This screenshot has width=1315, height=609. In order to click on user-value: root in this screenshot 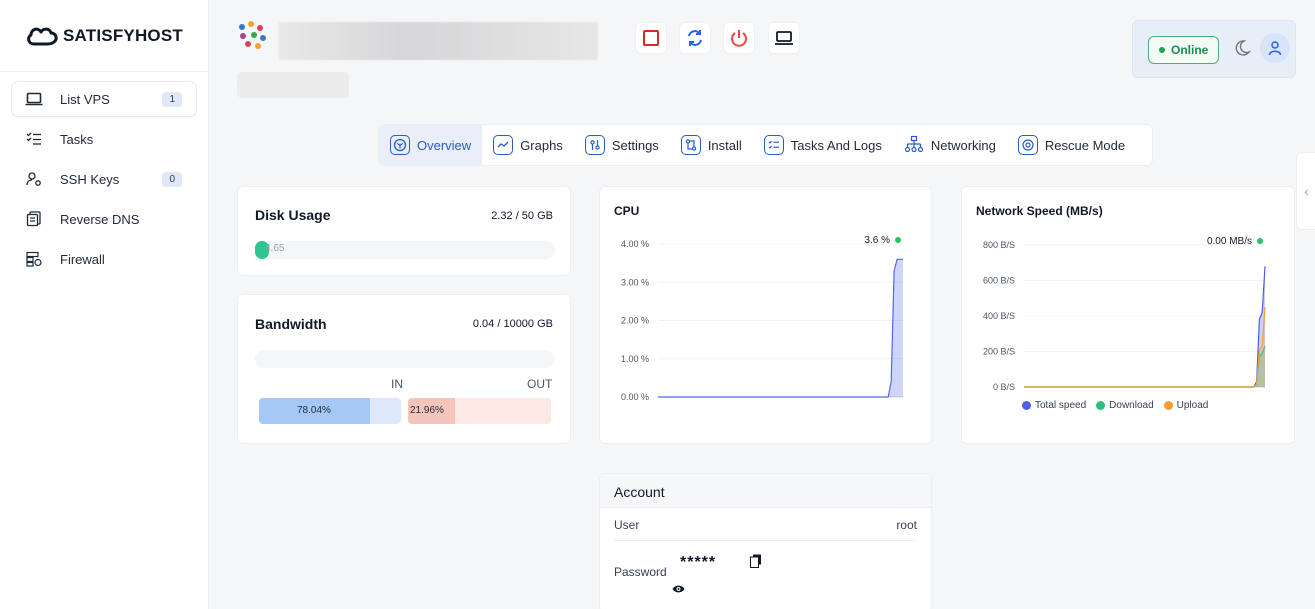, I will do `click(906, 525)`.